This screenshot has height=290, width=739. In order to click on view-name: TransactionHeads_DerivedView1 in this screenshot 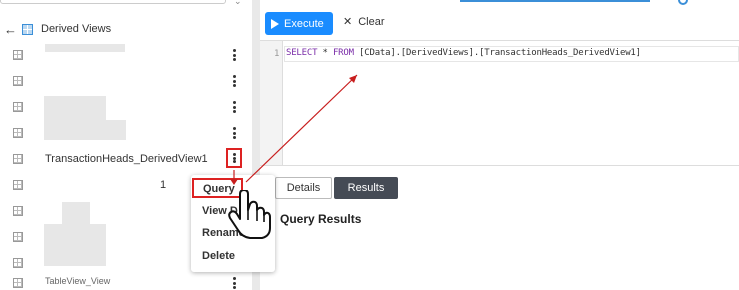, I will do `click(126, 159)`.